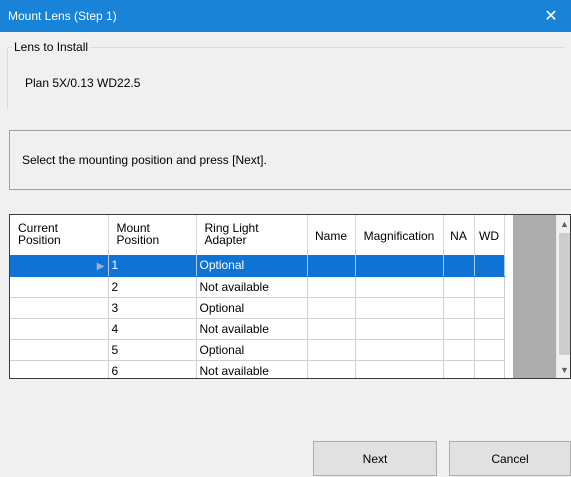  I want to click on table-row: 4 Not available, so click(257, 329).